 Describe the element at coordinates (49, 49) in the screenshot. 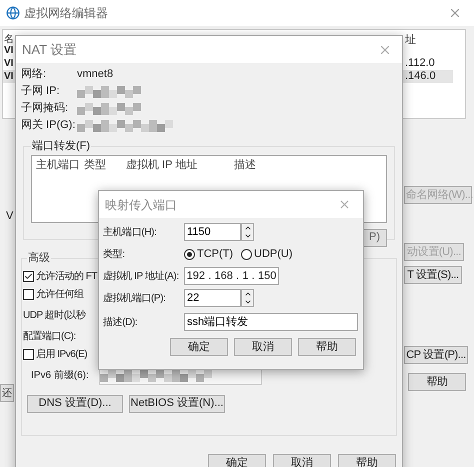

I see `dialog-title: NAT 设置` at that location.